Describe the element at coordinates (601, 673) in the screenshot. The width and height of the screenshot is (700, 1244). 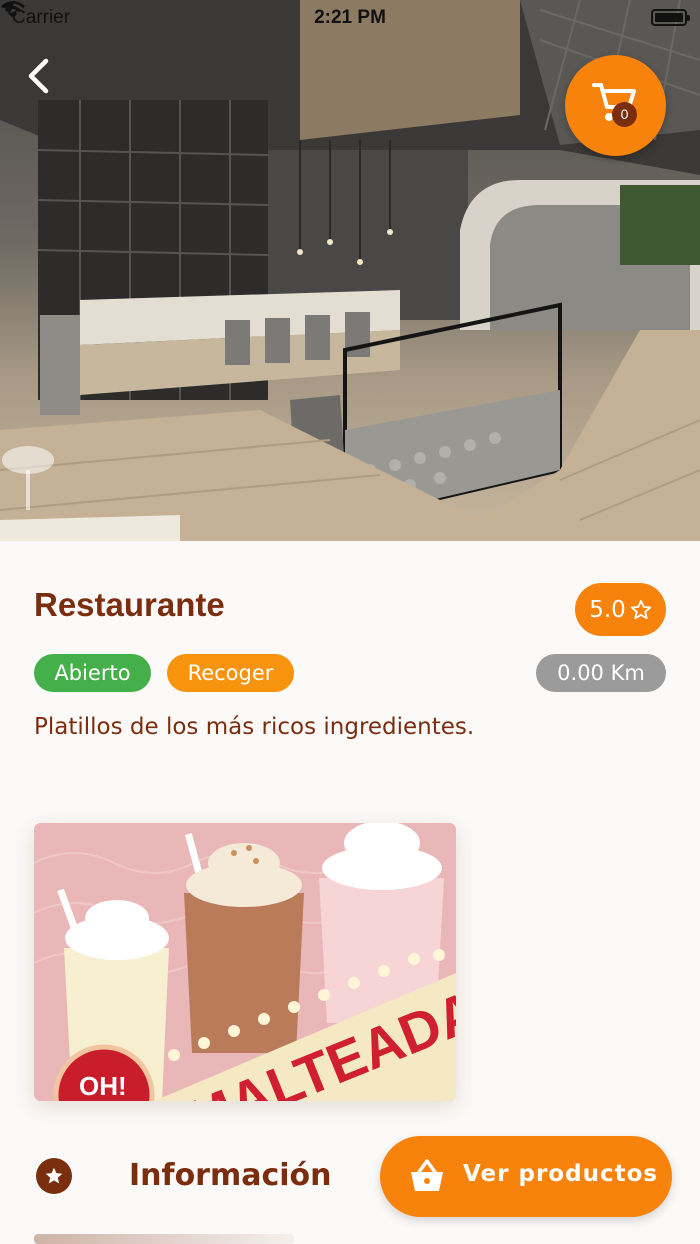
I see `distance-badge: 0.00 Km` at that location.